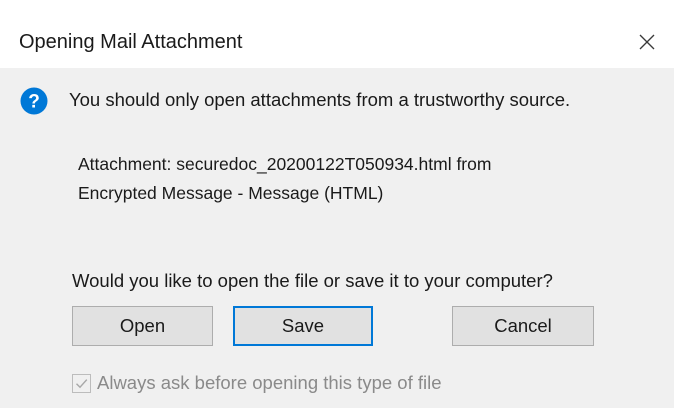 The width and height of the screenshot is (674, 408). What do you see at coordinates (523, 326) in the screenshot?
I see `cancel-button: Cancel` at bounding box center [523, 326].